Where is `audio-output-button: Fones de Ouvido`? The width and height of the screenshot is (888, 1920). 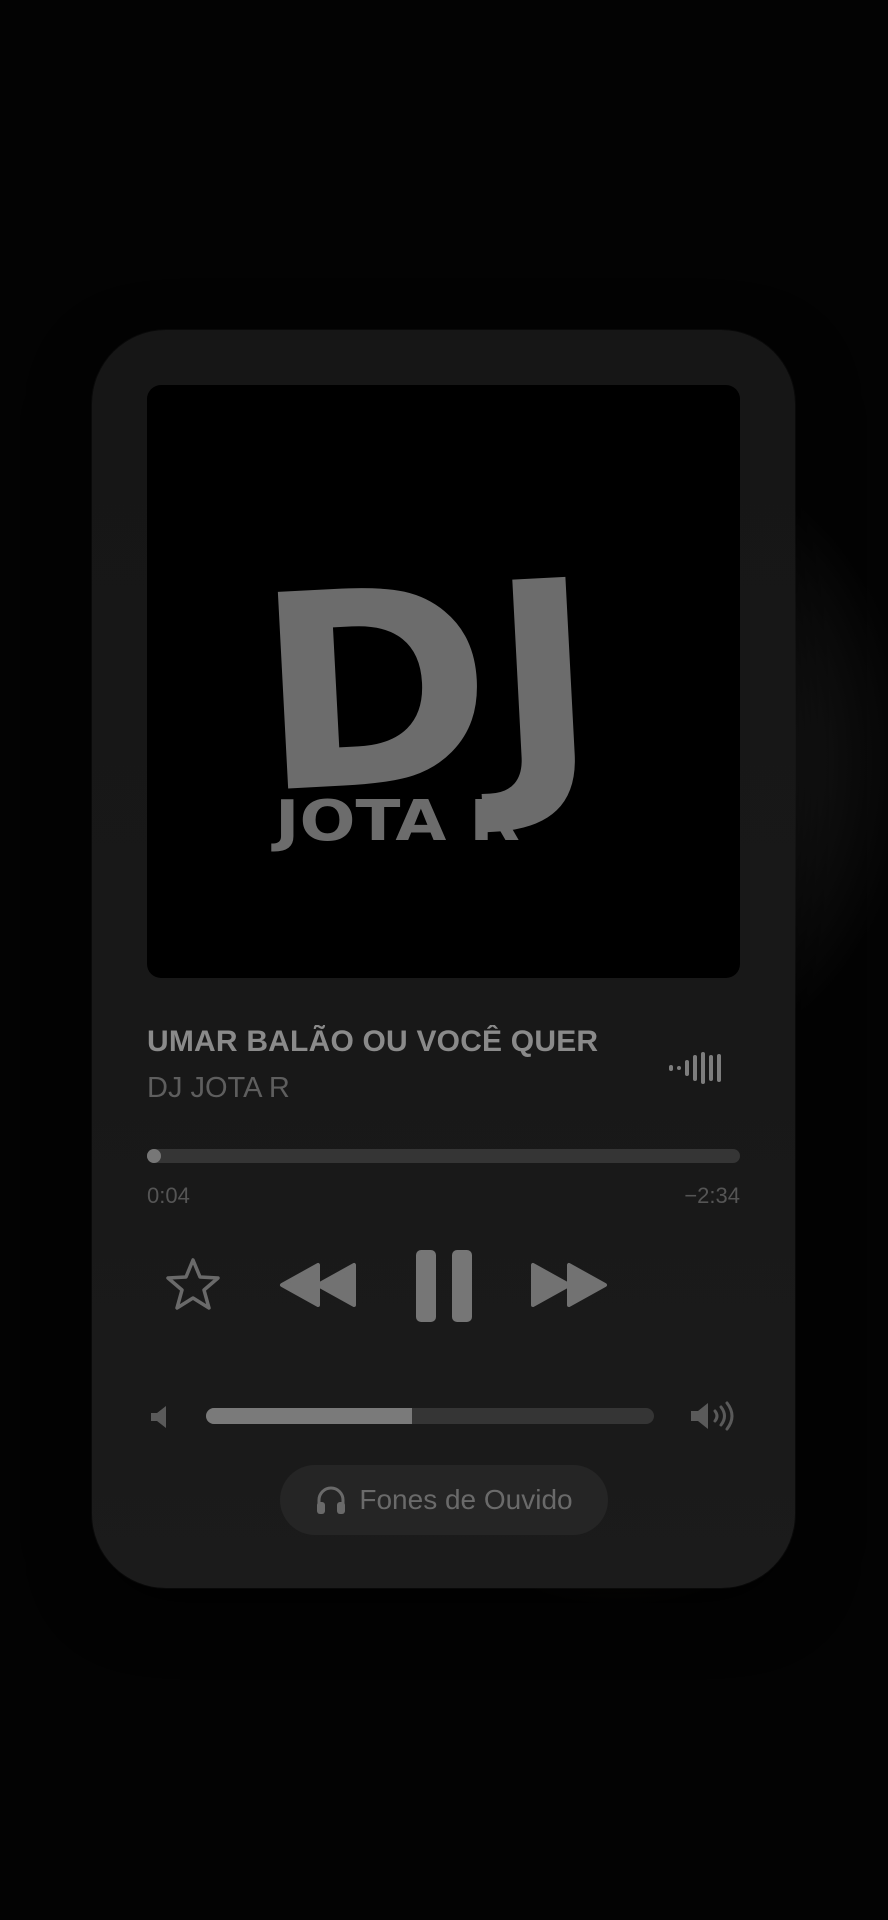
audio-output-button: Fones de Ouvido is located at coordinates (444, 1500).